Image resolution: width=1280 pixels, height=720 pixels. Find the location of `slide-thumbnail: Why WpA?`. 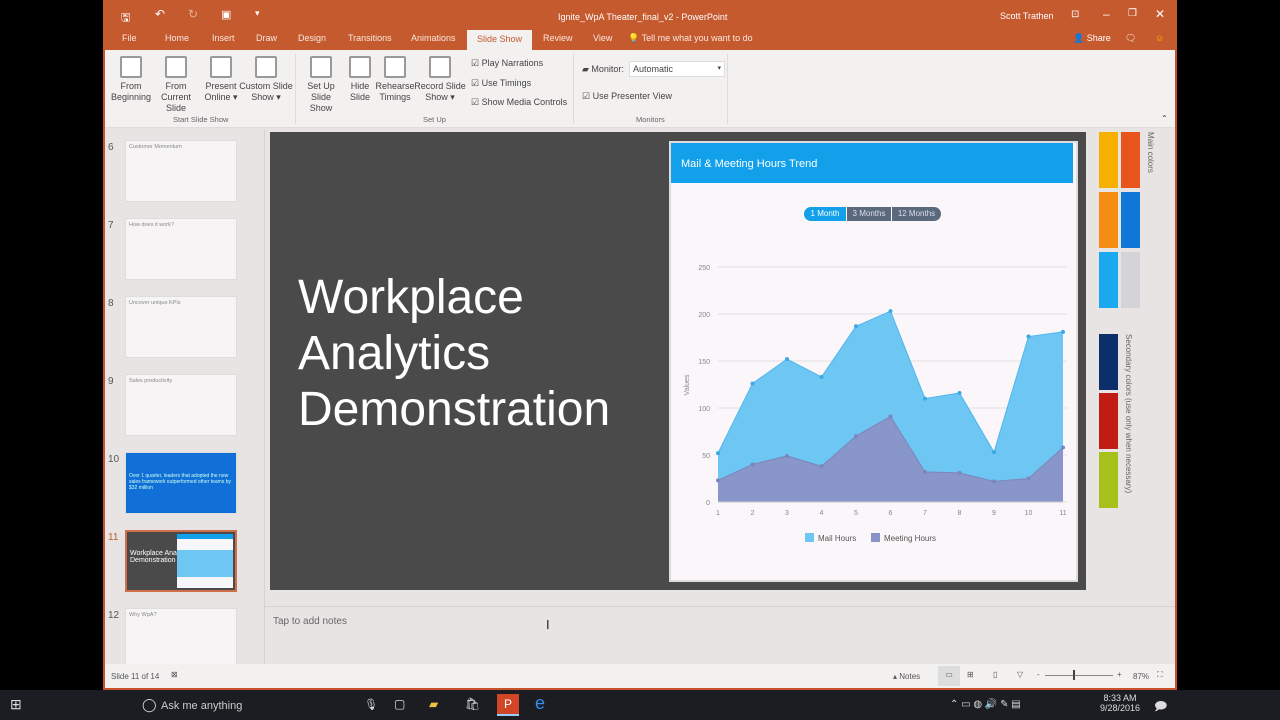

slide-thumbnail: Why WpA? is located at coordinates (181, 639).